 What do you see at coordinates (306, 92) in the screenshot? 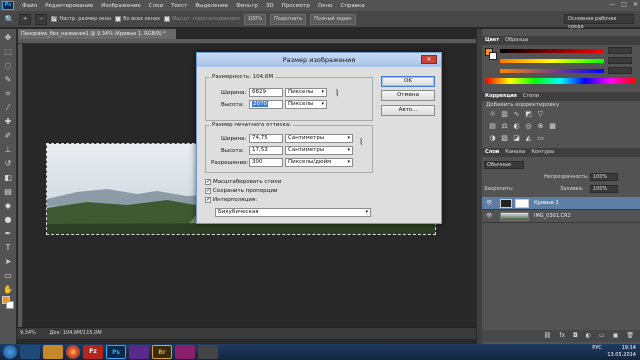
I see `width-unit-select: Пикселы` at bounding box center [306, 92].